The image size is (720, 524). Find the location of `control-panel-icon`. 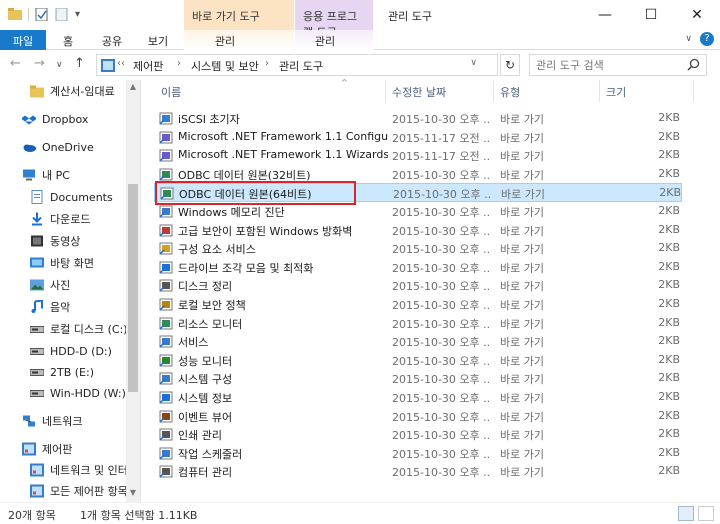

control-panel-icon is located at coordinates (108, 65).